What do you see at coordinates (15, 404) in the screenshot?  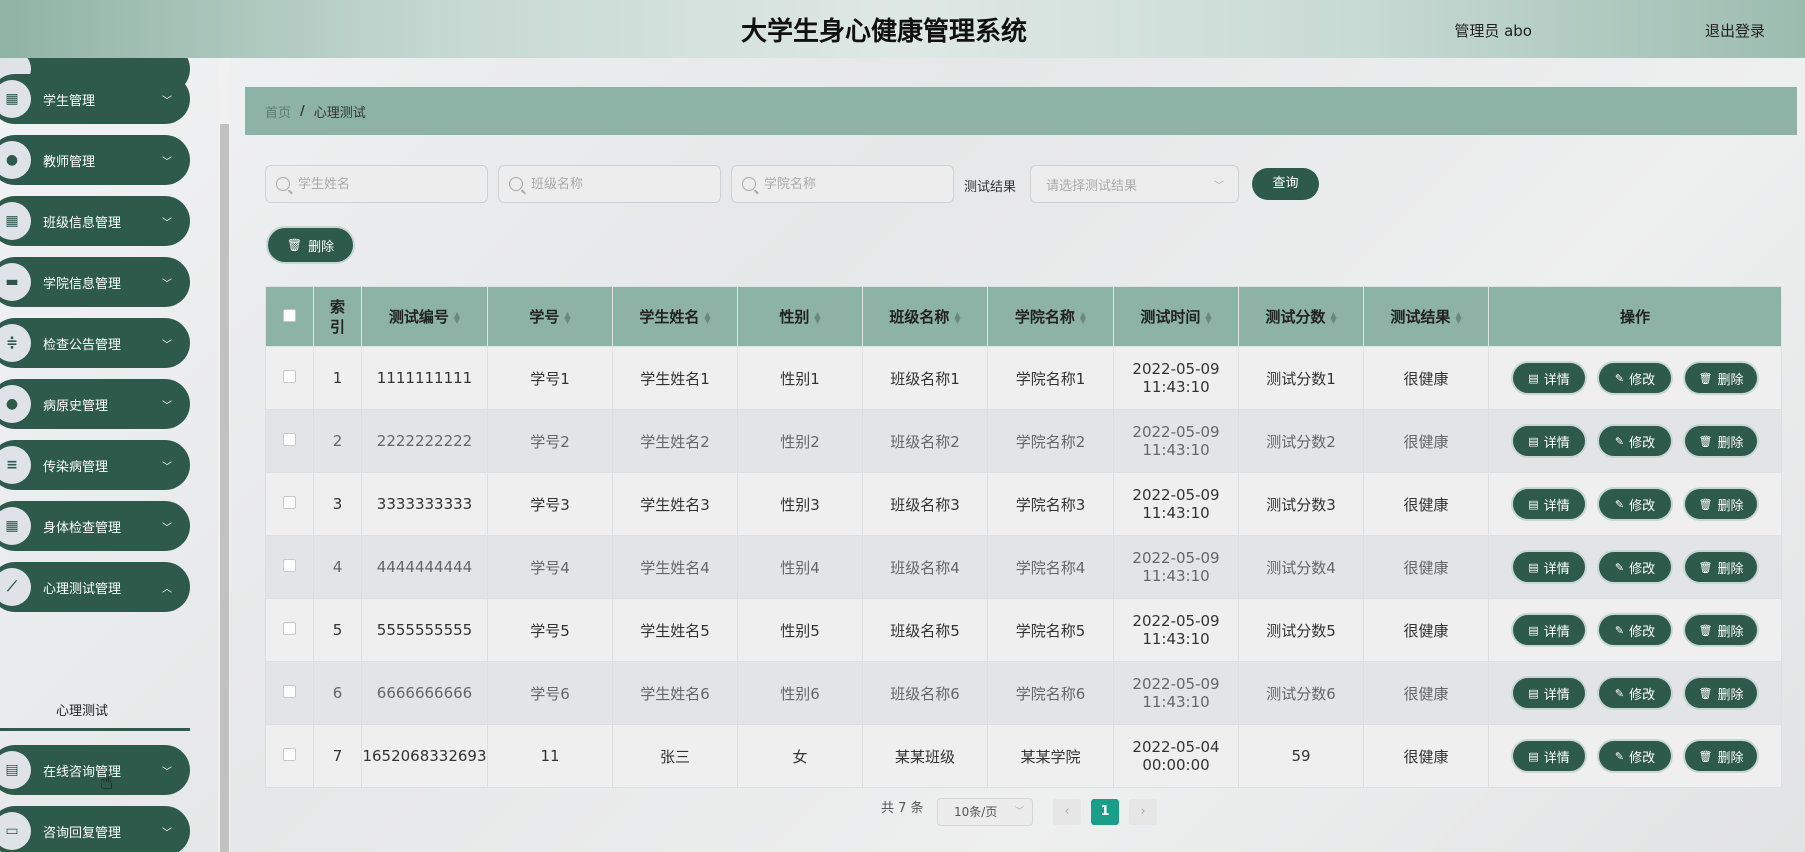 I see `user-icon: ●` at bounding box center [15, 404].